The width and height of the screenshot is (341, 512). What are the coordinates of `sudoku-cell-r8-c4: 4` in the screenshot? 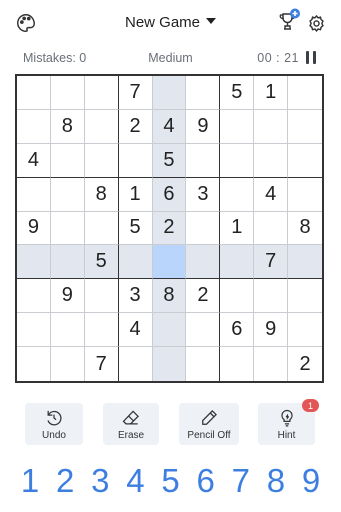 It's located at (135, 330).